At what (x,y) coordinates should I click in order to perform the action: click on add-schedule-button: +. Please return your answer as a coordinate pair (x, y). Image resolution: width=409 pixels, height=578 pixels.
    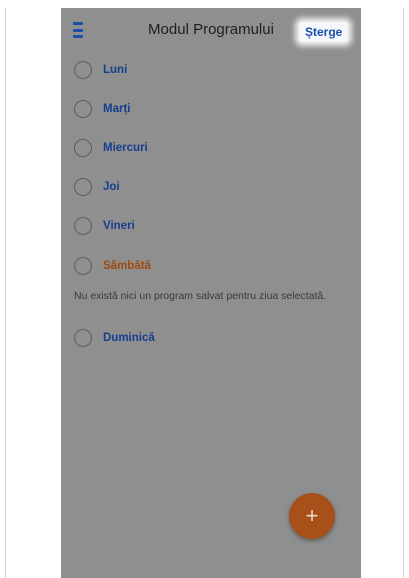
    Looking at the image, I should click on (312, 516).